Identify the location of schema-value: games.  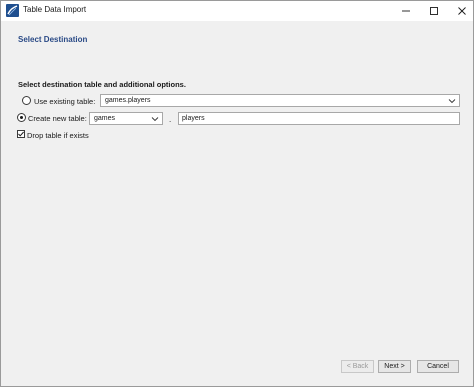
(105, 118).